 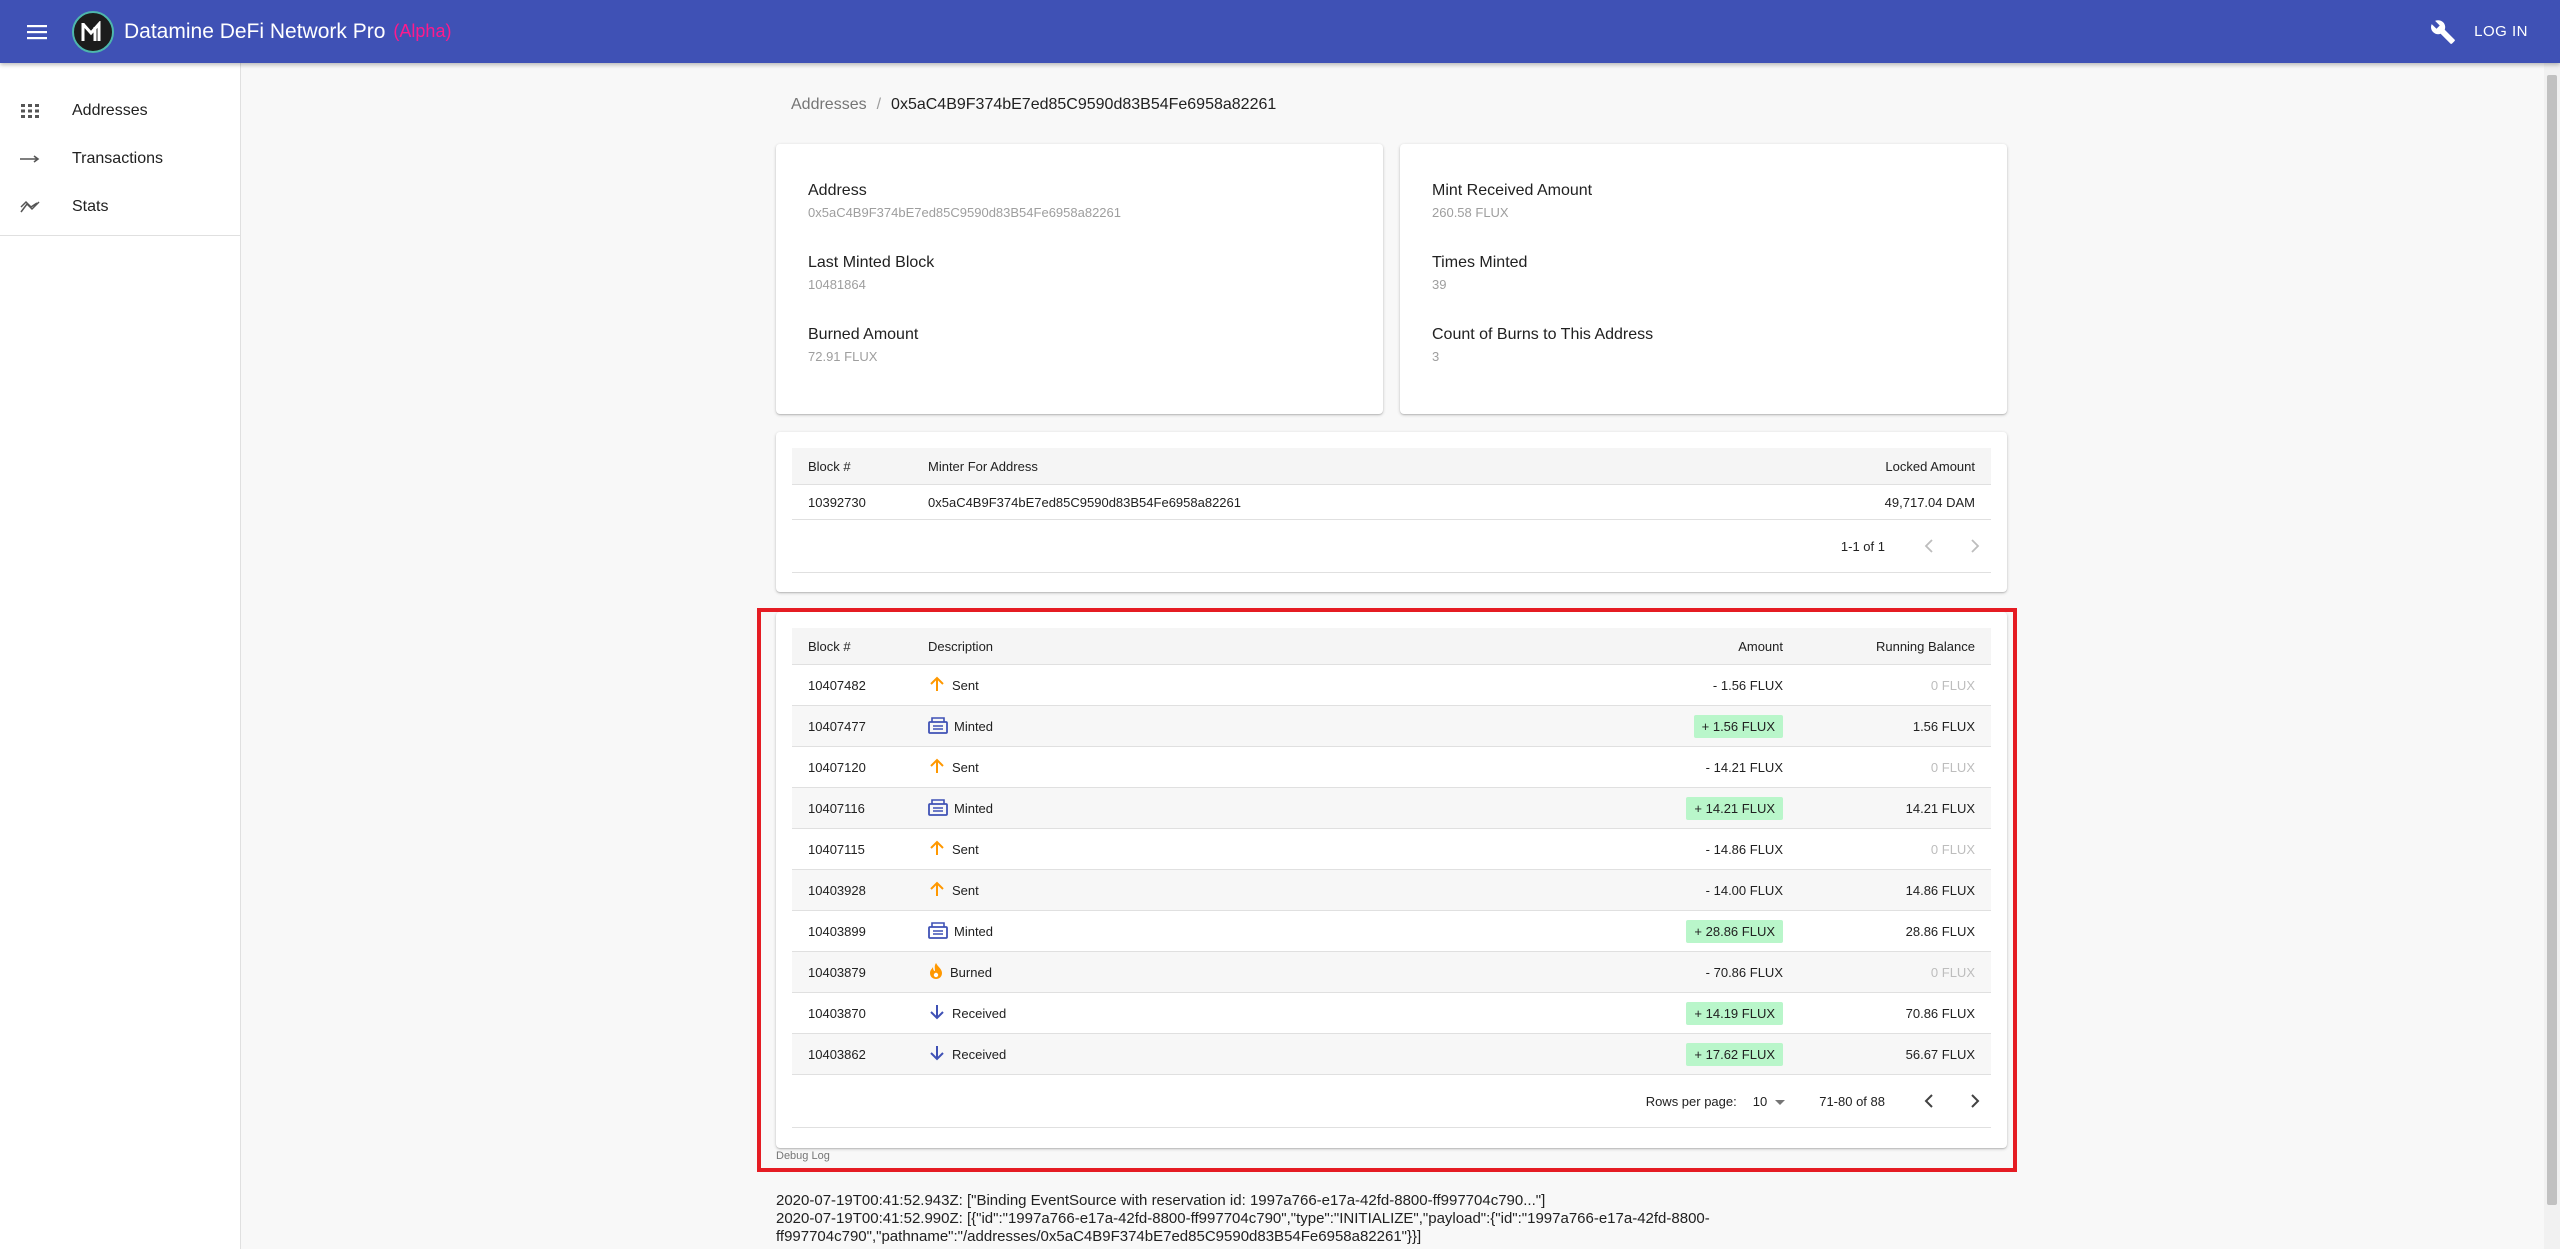 What do you see at coordinates (1744, 890) in the screenshot?
I see `amount-value: - 14.00 FLUX` at bounding box center [1744, 890].